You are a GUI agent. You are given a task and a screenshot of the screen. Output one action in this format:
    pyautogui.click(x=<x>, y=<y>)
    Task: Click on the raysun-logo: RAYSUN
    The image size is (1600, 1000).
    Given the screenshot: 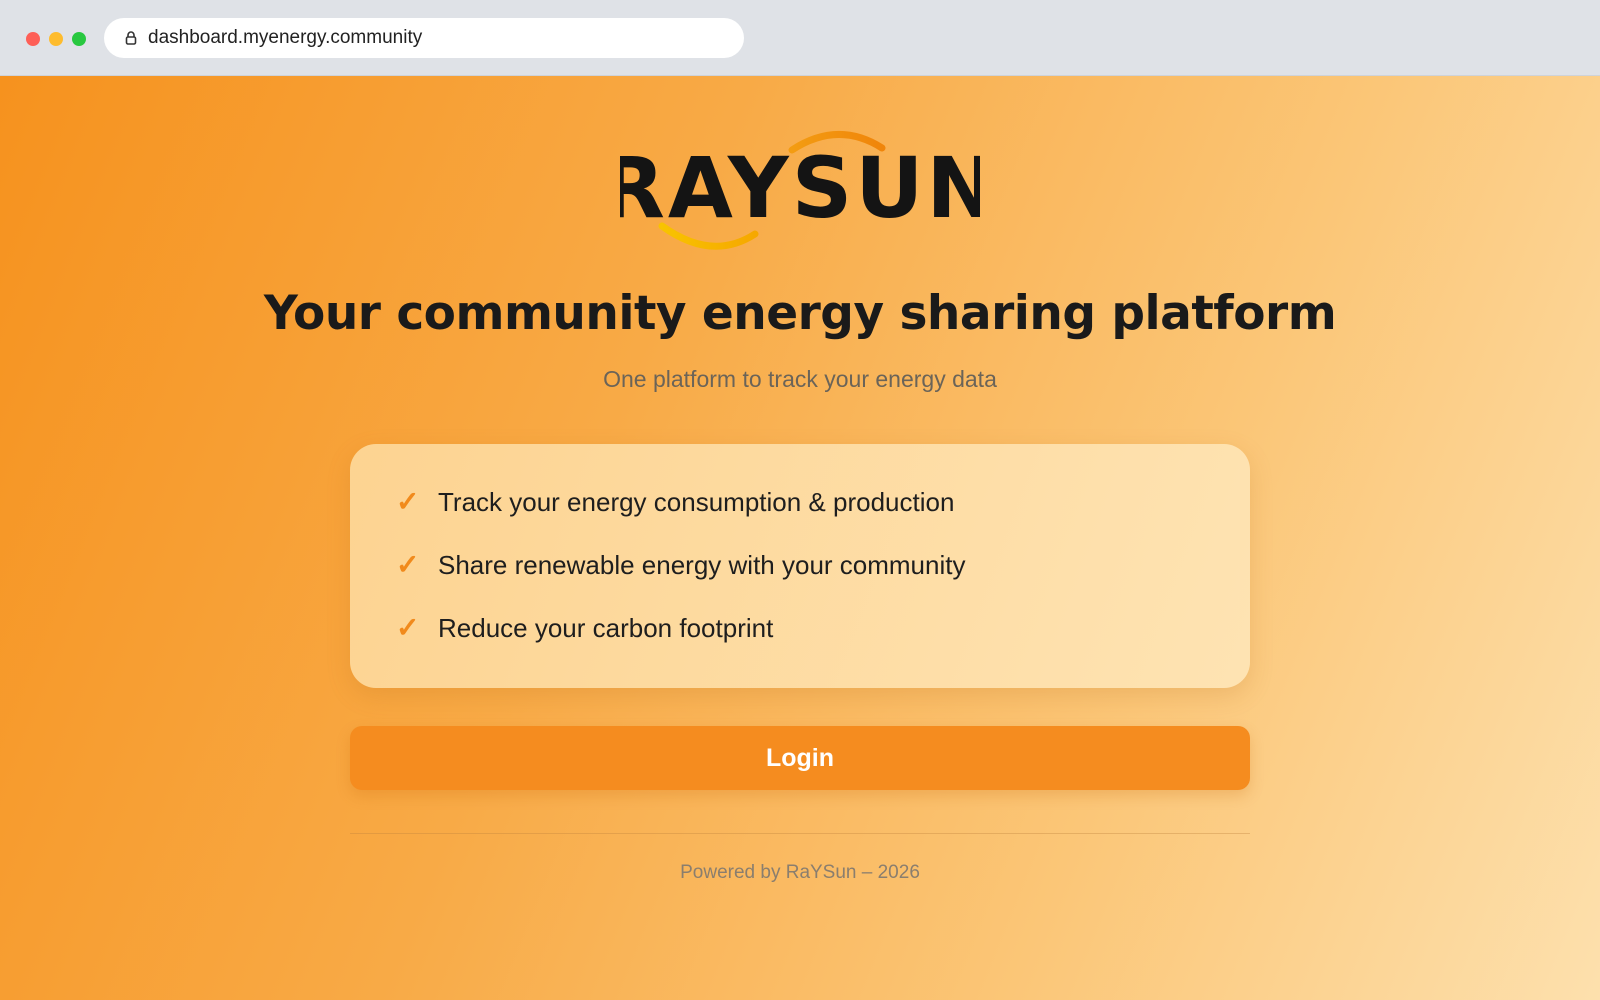 What is the action you would take?
    pyautogui.click(x=798, y=187)
    